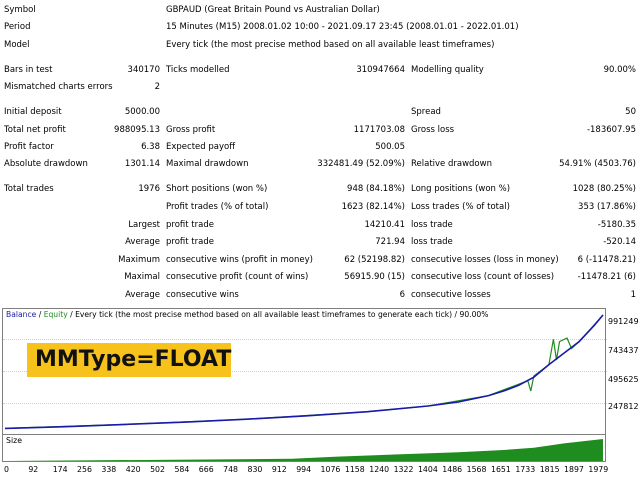 This screenshot has width=640, height=480. Describe the element at coordinates (33, 469) in the screenshot. I see `x-tick-label: 92` at that location.